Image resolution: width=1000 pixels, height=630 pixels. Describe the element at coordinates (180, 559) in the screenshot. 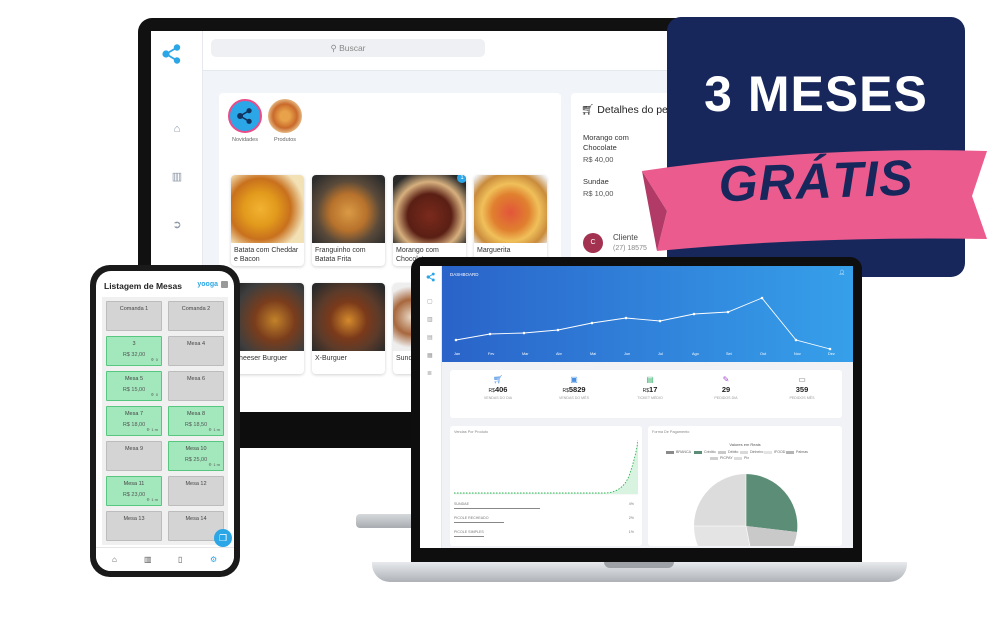

I see `clipboard-icon: ▯` at that location.